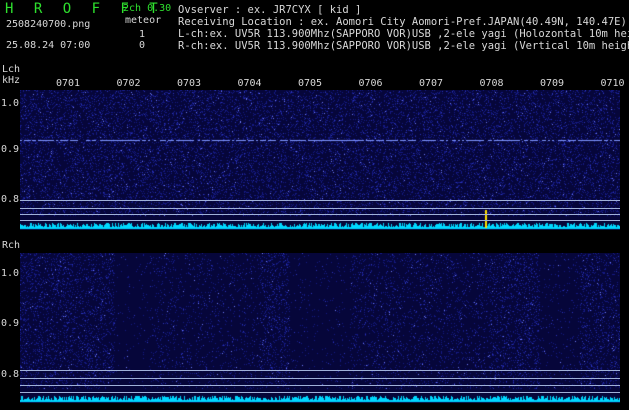 The width and height of the screenshot is (629, 410). What do you see at coordinates (270, 10) in the screenshot?
I see `observer-text: Ovserver : ex. JR7CYX [ kid ]` at bounding box center [270, 10].